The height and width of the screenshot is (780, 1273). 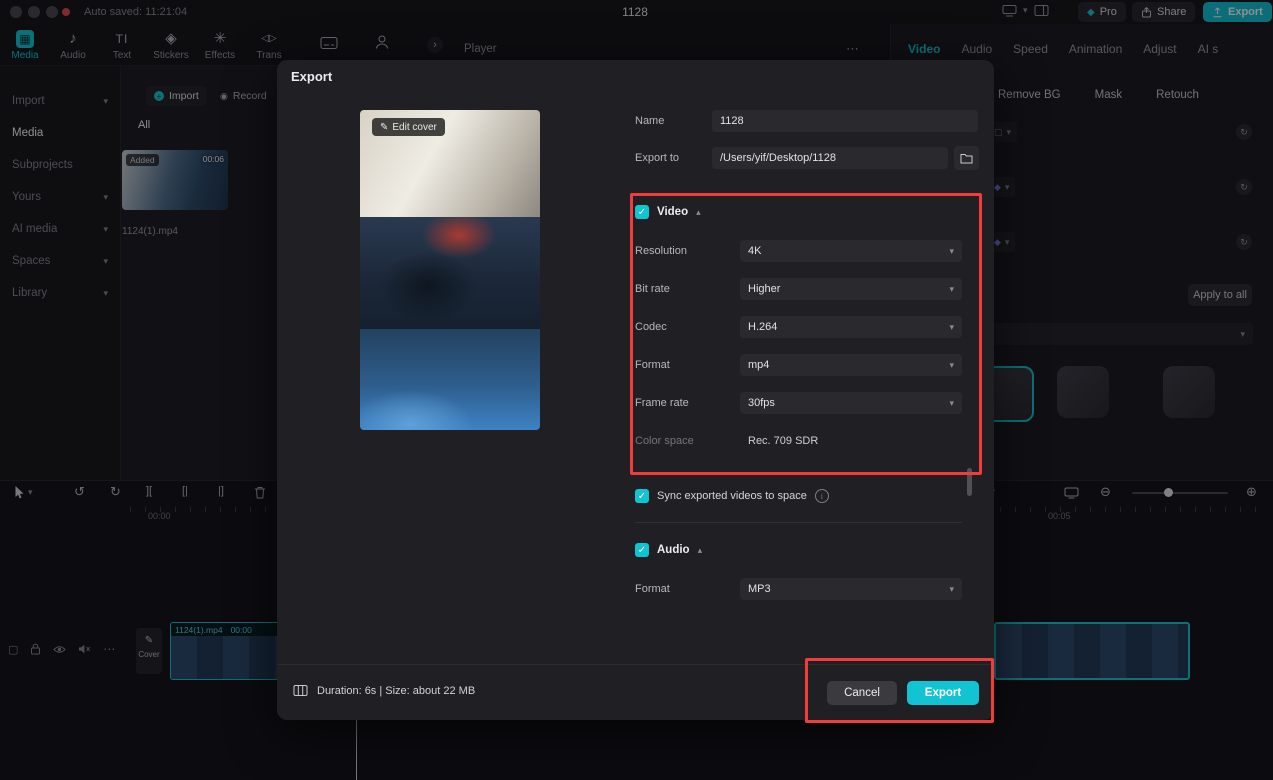 I want to click on audio-format-select: MP3 ▾, so click(x=851, y=589).